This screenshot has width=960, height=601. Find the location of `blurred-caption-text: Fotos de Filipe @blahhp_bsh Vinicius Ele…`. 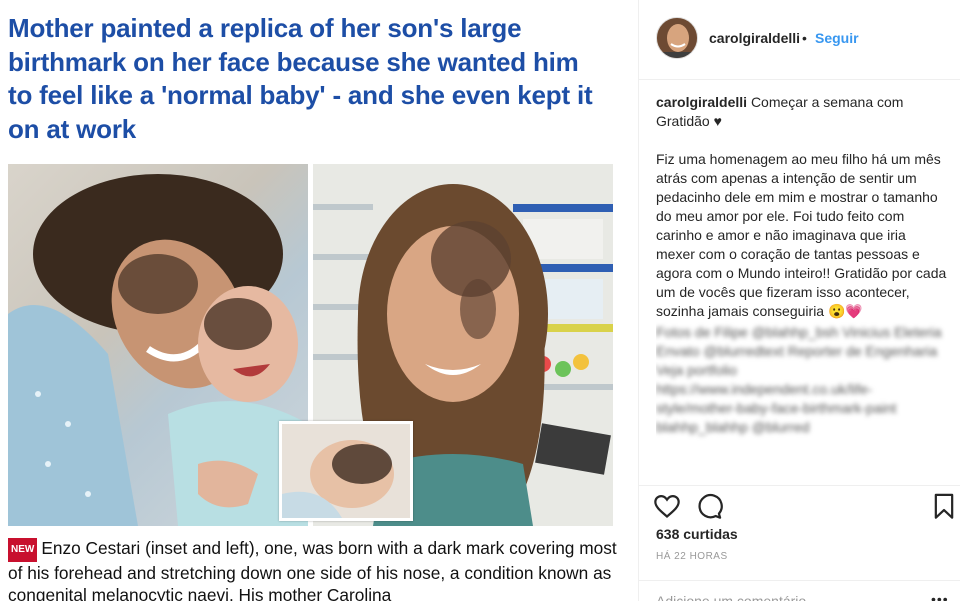

blurred-caption-text: Fotos de Filipe @blahhp_bsh Vinicius Ele… is located at coordinates (799, 379).